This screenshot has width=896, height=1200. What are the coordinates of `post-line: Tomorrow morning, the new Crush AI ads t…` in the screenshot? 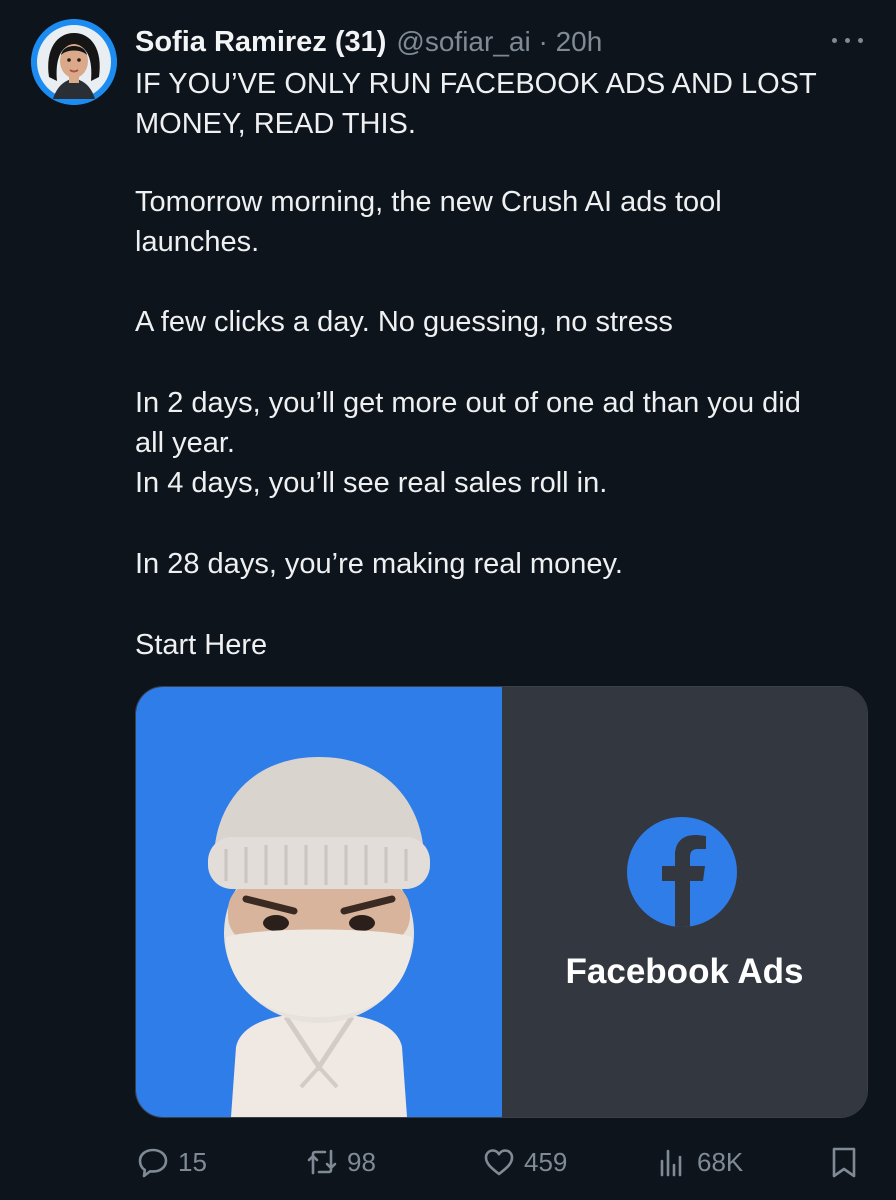 It's located at (428, 202).